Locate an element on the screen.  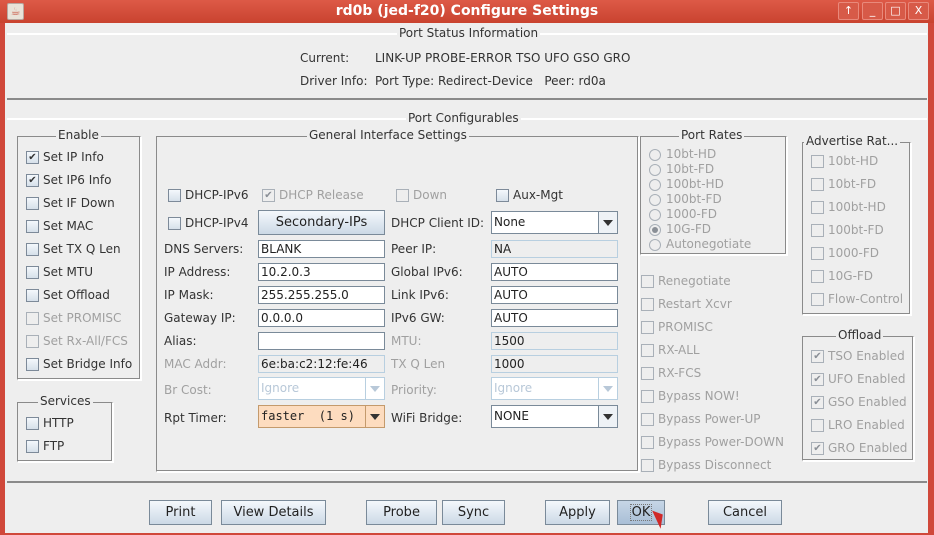
print-button: Print is located at coordinates (180, 512).